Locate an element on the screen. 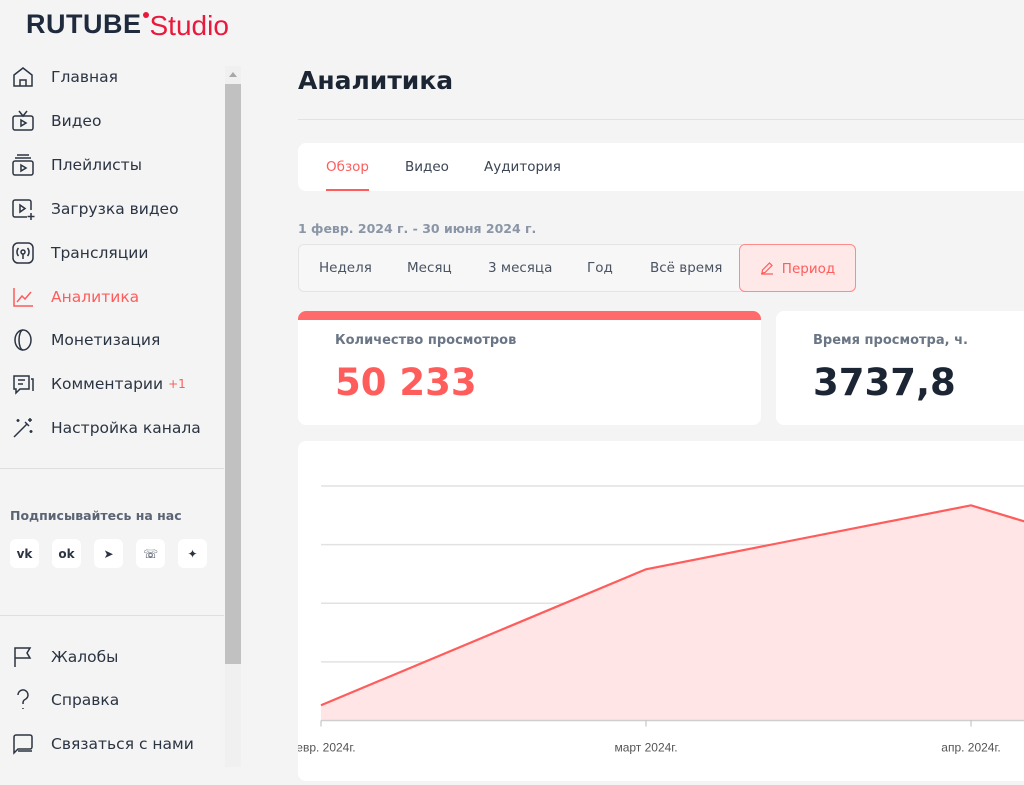 The image size is (1024, 785). magic-wand-icon is located at coordinates (23, 428).